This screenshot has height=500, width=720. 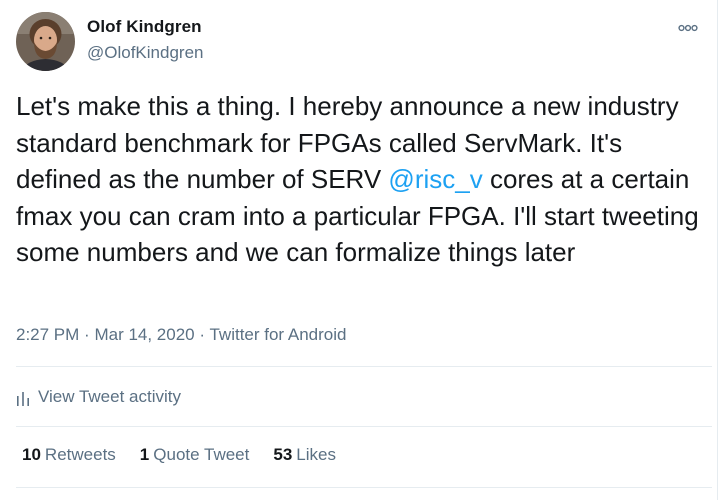 I want to click on tweet-date: Mar 14, 2020, so click(x=144, y=334).